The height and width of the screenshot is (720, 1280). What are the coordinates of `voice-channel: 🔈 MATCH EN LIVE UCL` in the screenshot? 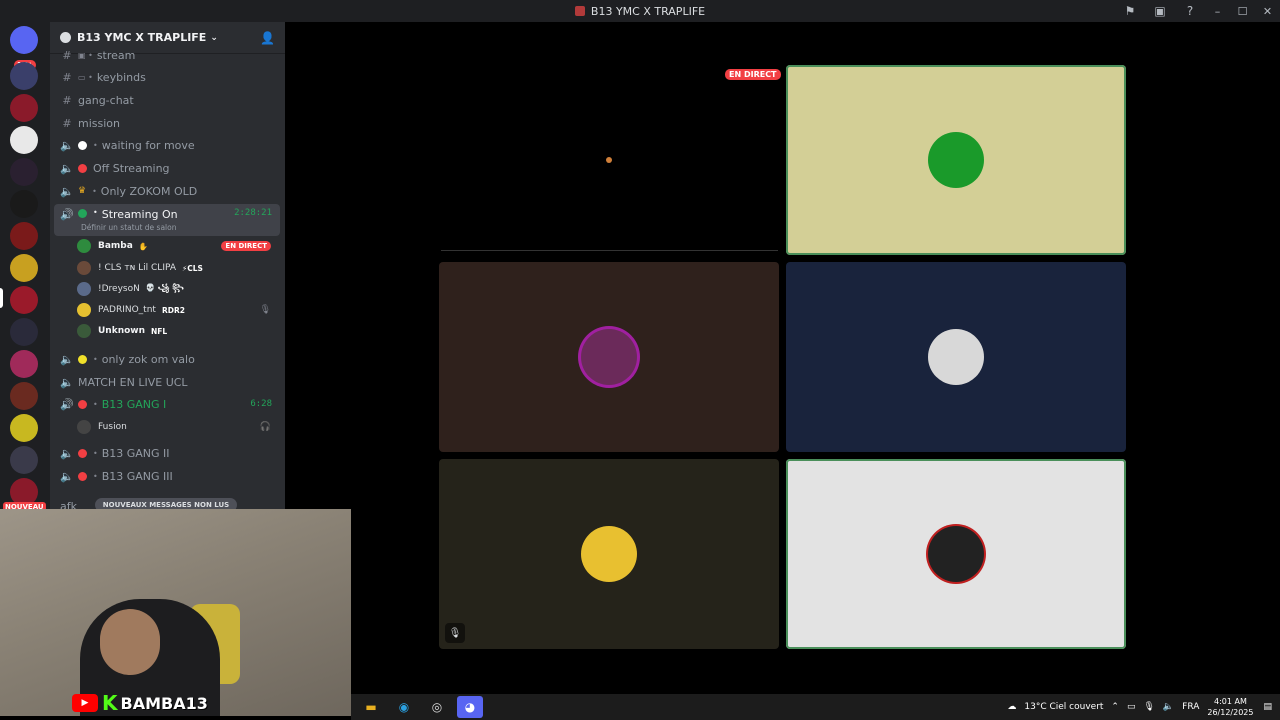 It's located at (167, 382).